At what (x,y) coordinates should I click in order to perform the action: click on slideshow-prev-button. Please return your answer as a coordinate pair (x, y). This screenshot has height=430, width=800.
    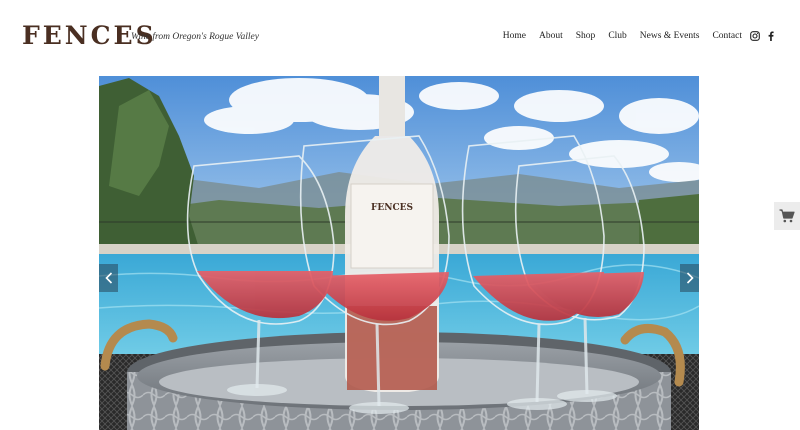
    Looking at the image, I should click on (108, 278).